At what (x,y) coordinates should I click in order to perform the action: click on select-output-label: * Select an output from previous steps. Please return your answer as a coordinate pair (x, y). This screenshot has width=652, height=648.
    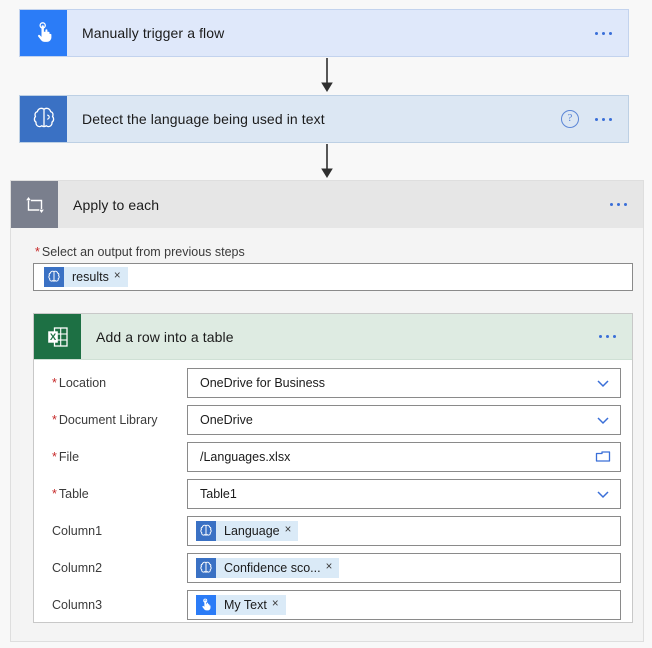
    Looking at the image, I should click on (140, 252).